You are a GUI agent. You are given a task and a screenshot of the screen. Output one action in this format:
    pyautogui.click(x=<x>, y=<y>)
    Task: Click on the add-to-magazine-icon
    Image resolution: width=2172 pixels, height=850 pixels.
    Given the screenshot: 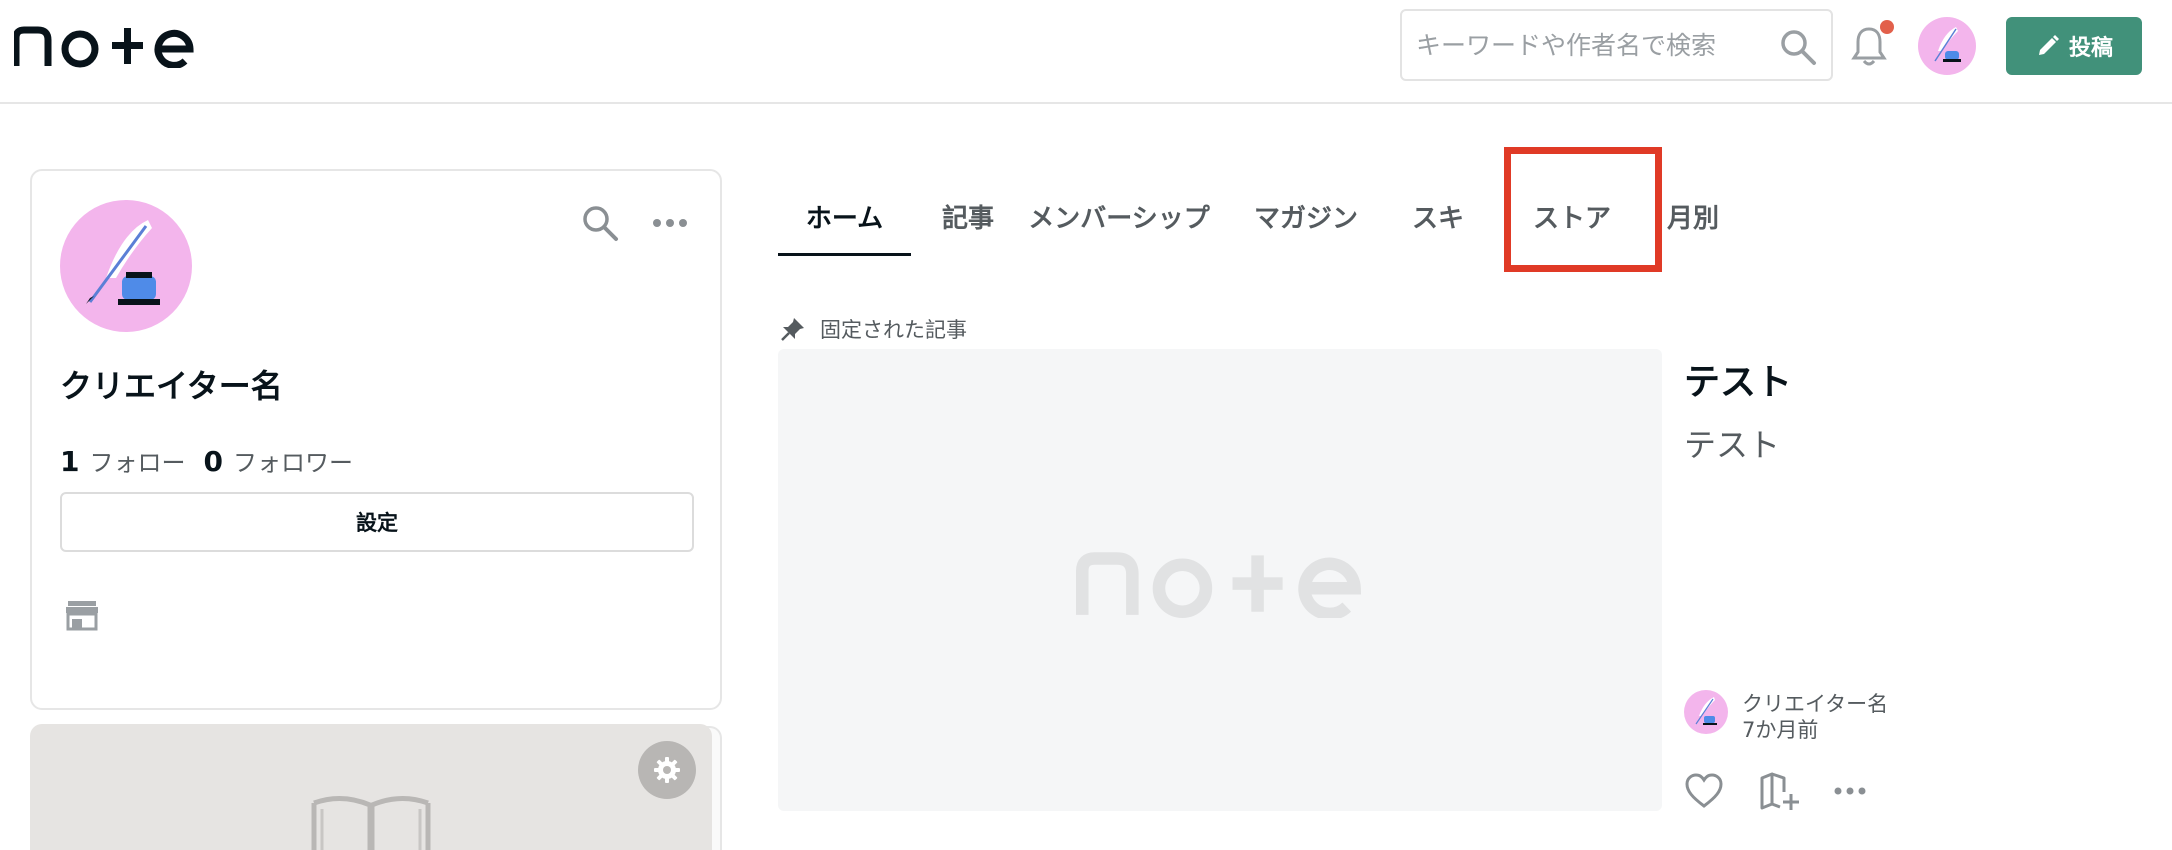 What is the action you would take?
    pyautogui.click(x=1779, y=791)
    